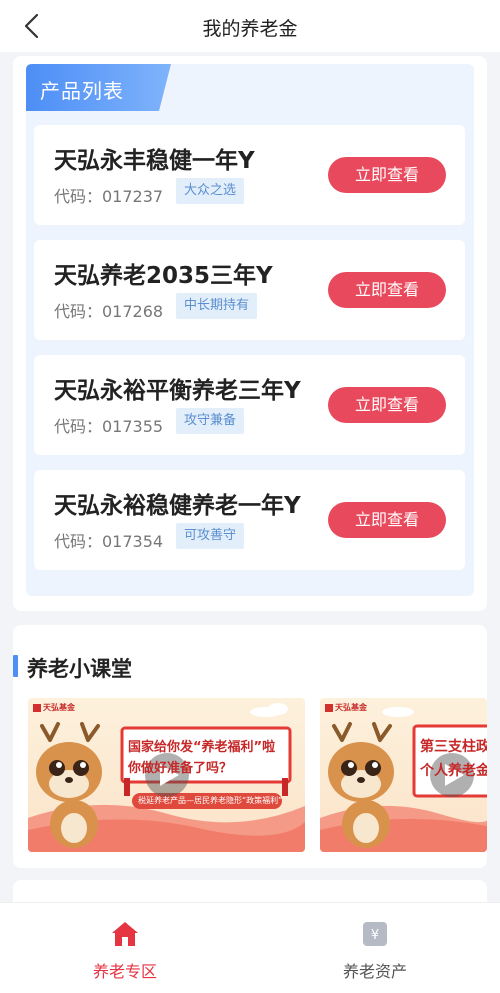  Describe the element at coordinates (249, 405) in the screenshot. I see `product-card: 天弘永裕平衡养老三年Y 代码：017355 攻守兼备 立即查看` at that location.